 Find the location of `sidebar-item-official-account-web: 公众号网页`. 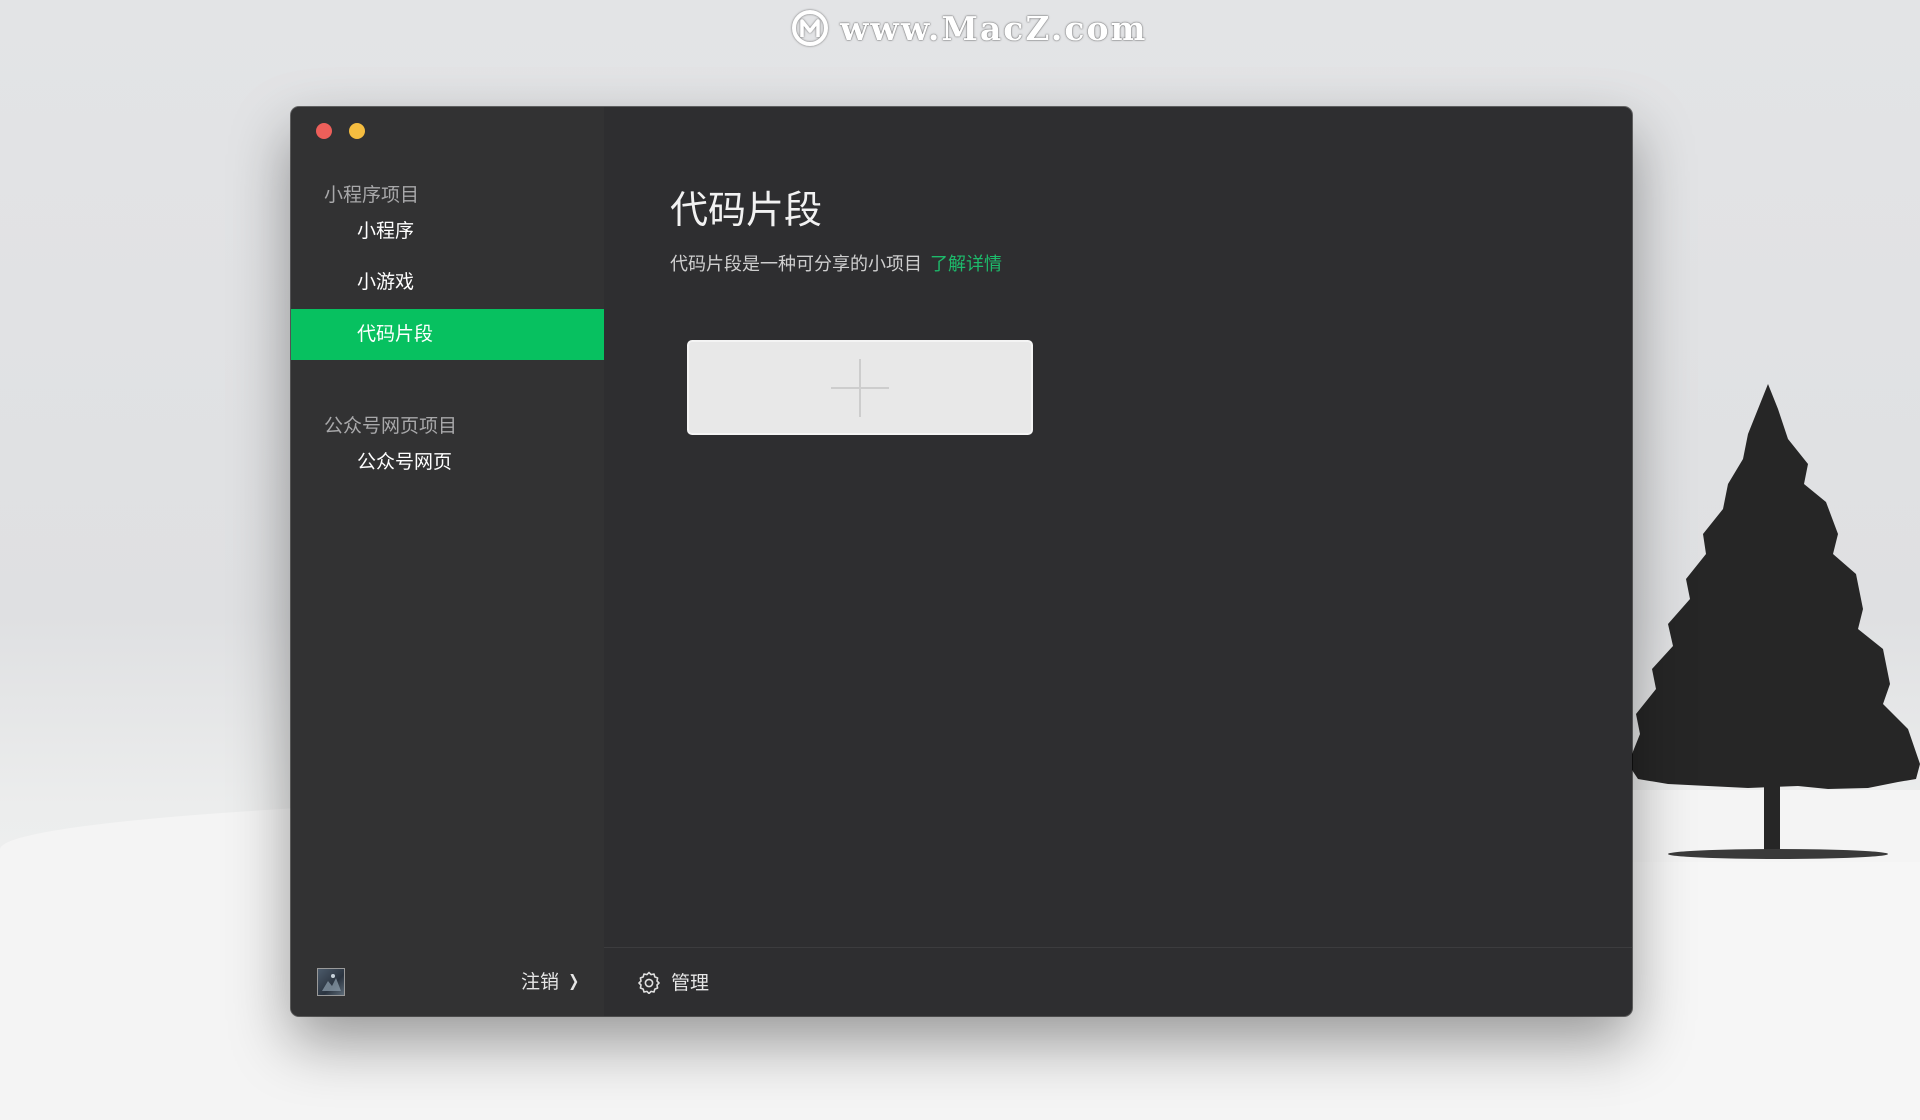

sidebar-item-official-account-web: 公众号网页 is located at coordinates (447, 462).